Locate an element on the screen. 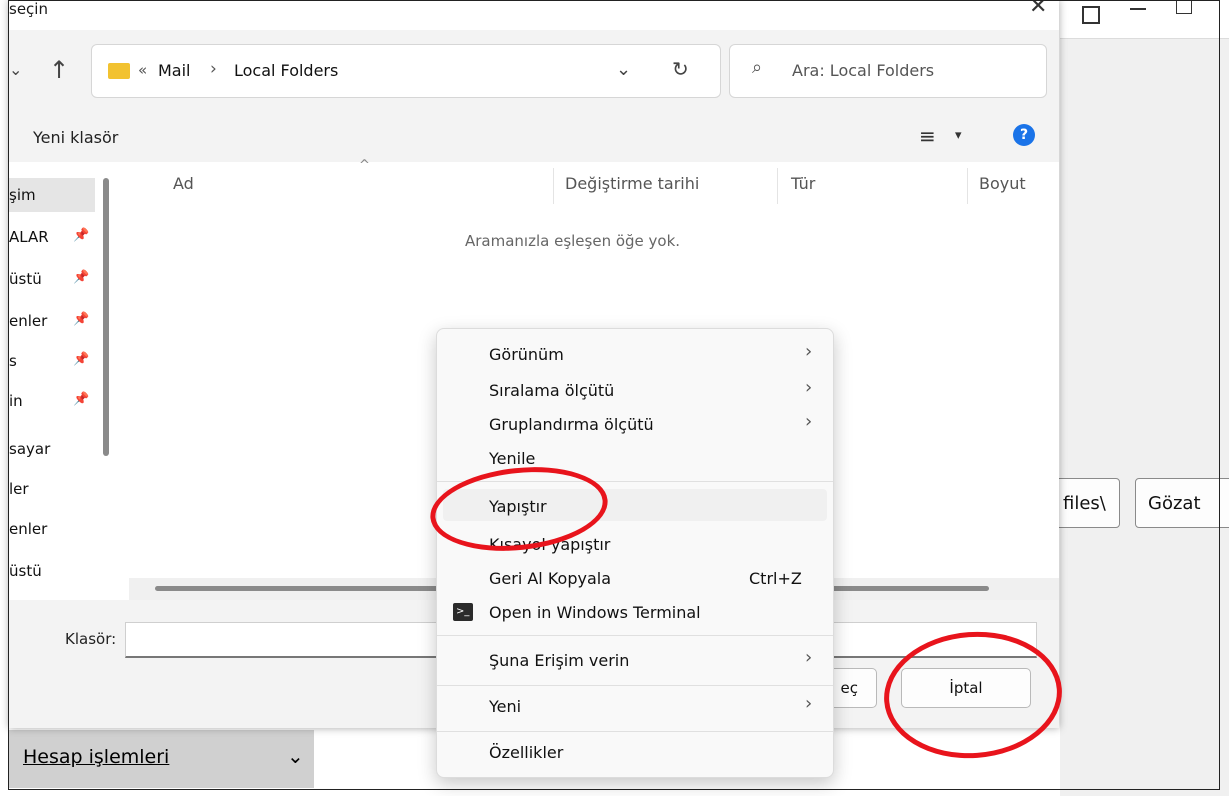 The width and height of the screenshot is (1229, 796). menu-shortcut-undo: Ctrl+Z is located at coordinates (775, 578).